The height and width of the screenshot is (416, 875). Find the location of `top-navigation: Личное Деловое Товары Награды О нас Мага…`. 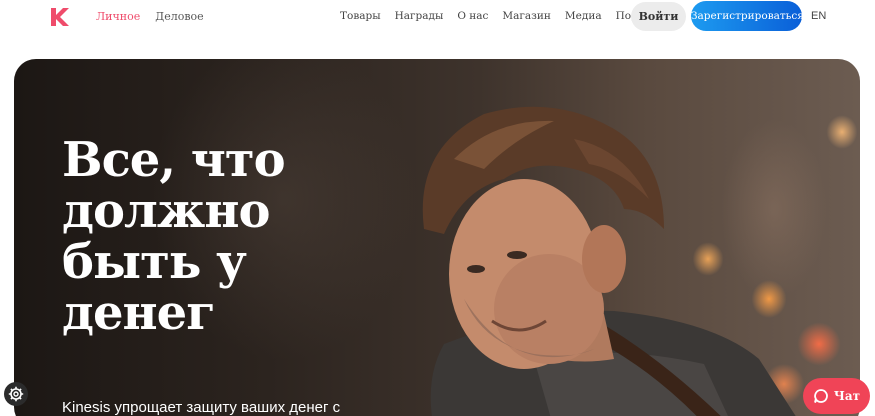

top-navigation: Личное Деловое Товары Награды О нас Мага… is located at coordinates (437, 17).